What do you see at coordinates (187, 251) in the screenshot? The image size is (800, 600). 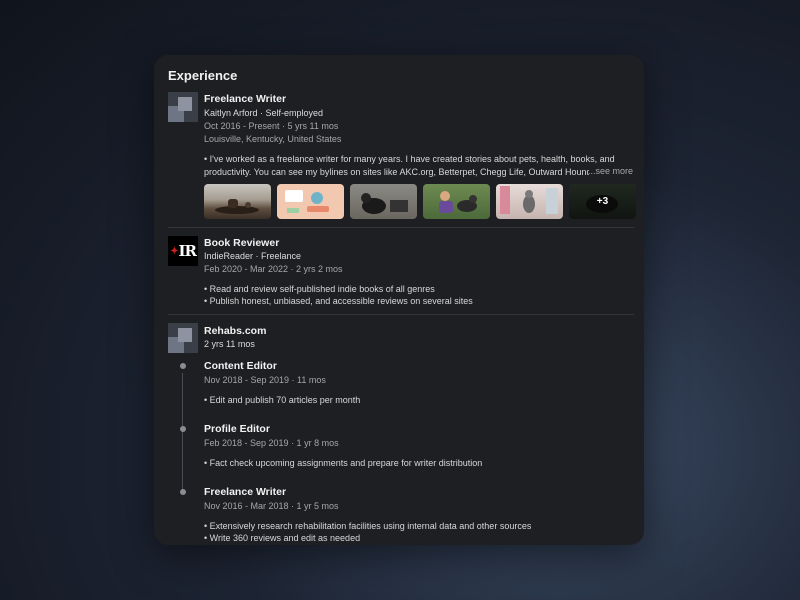 I see `logo-text: IR` at bounding box center [187, 251].